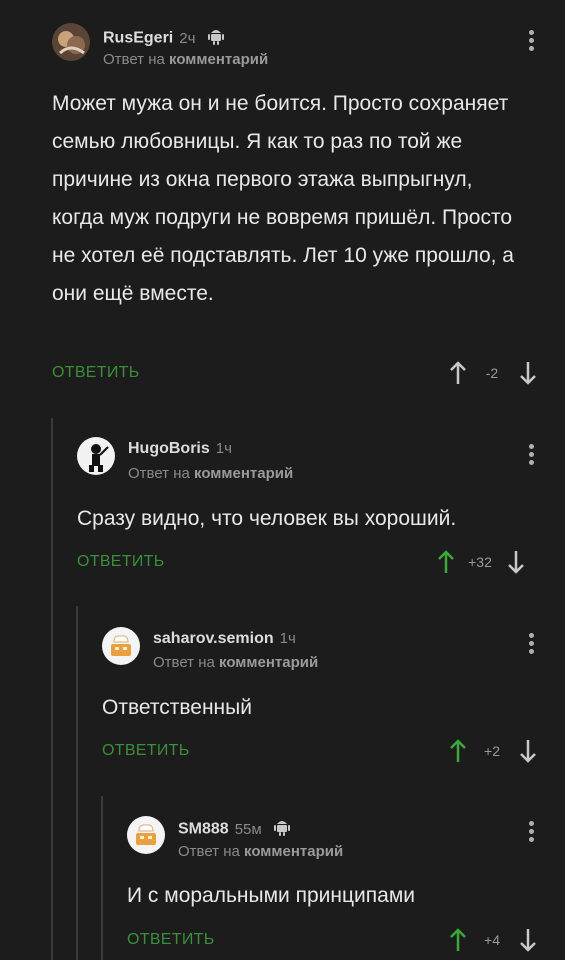  I want to click on rating: -2, so click(492, 373).